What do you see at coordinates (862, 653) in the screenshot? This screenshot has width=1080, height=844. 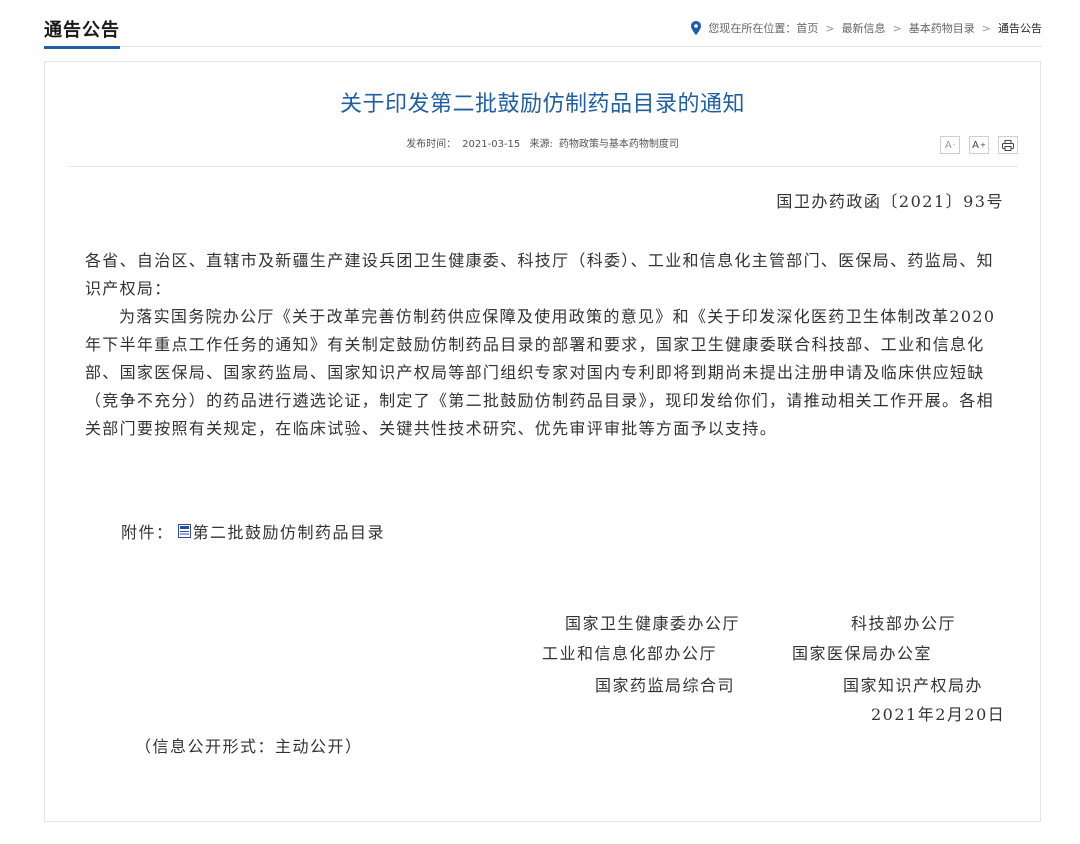 I see `signature-healthcare-security: 国家医保局办公室` at bounding box center [862, 653].